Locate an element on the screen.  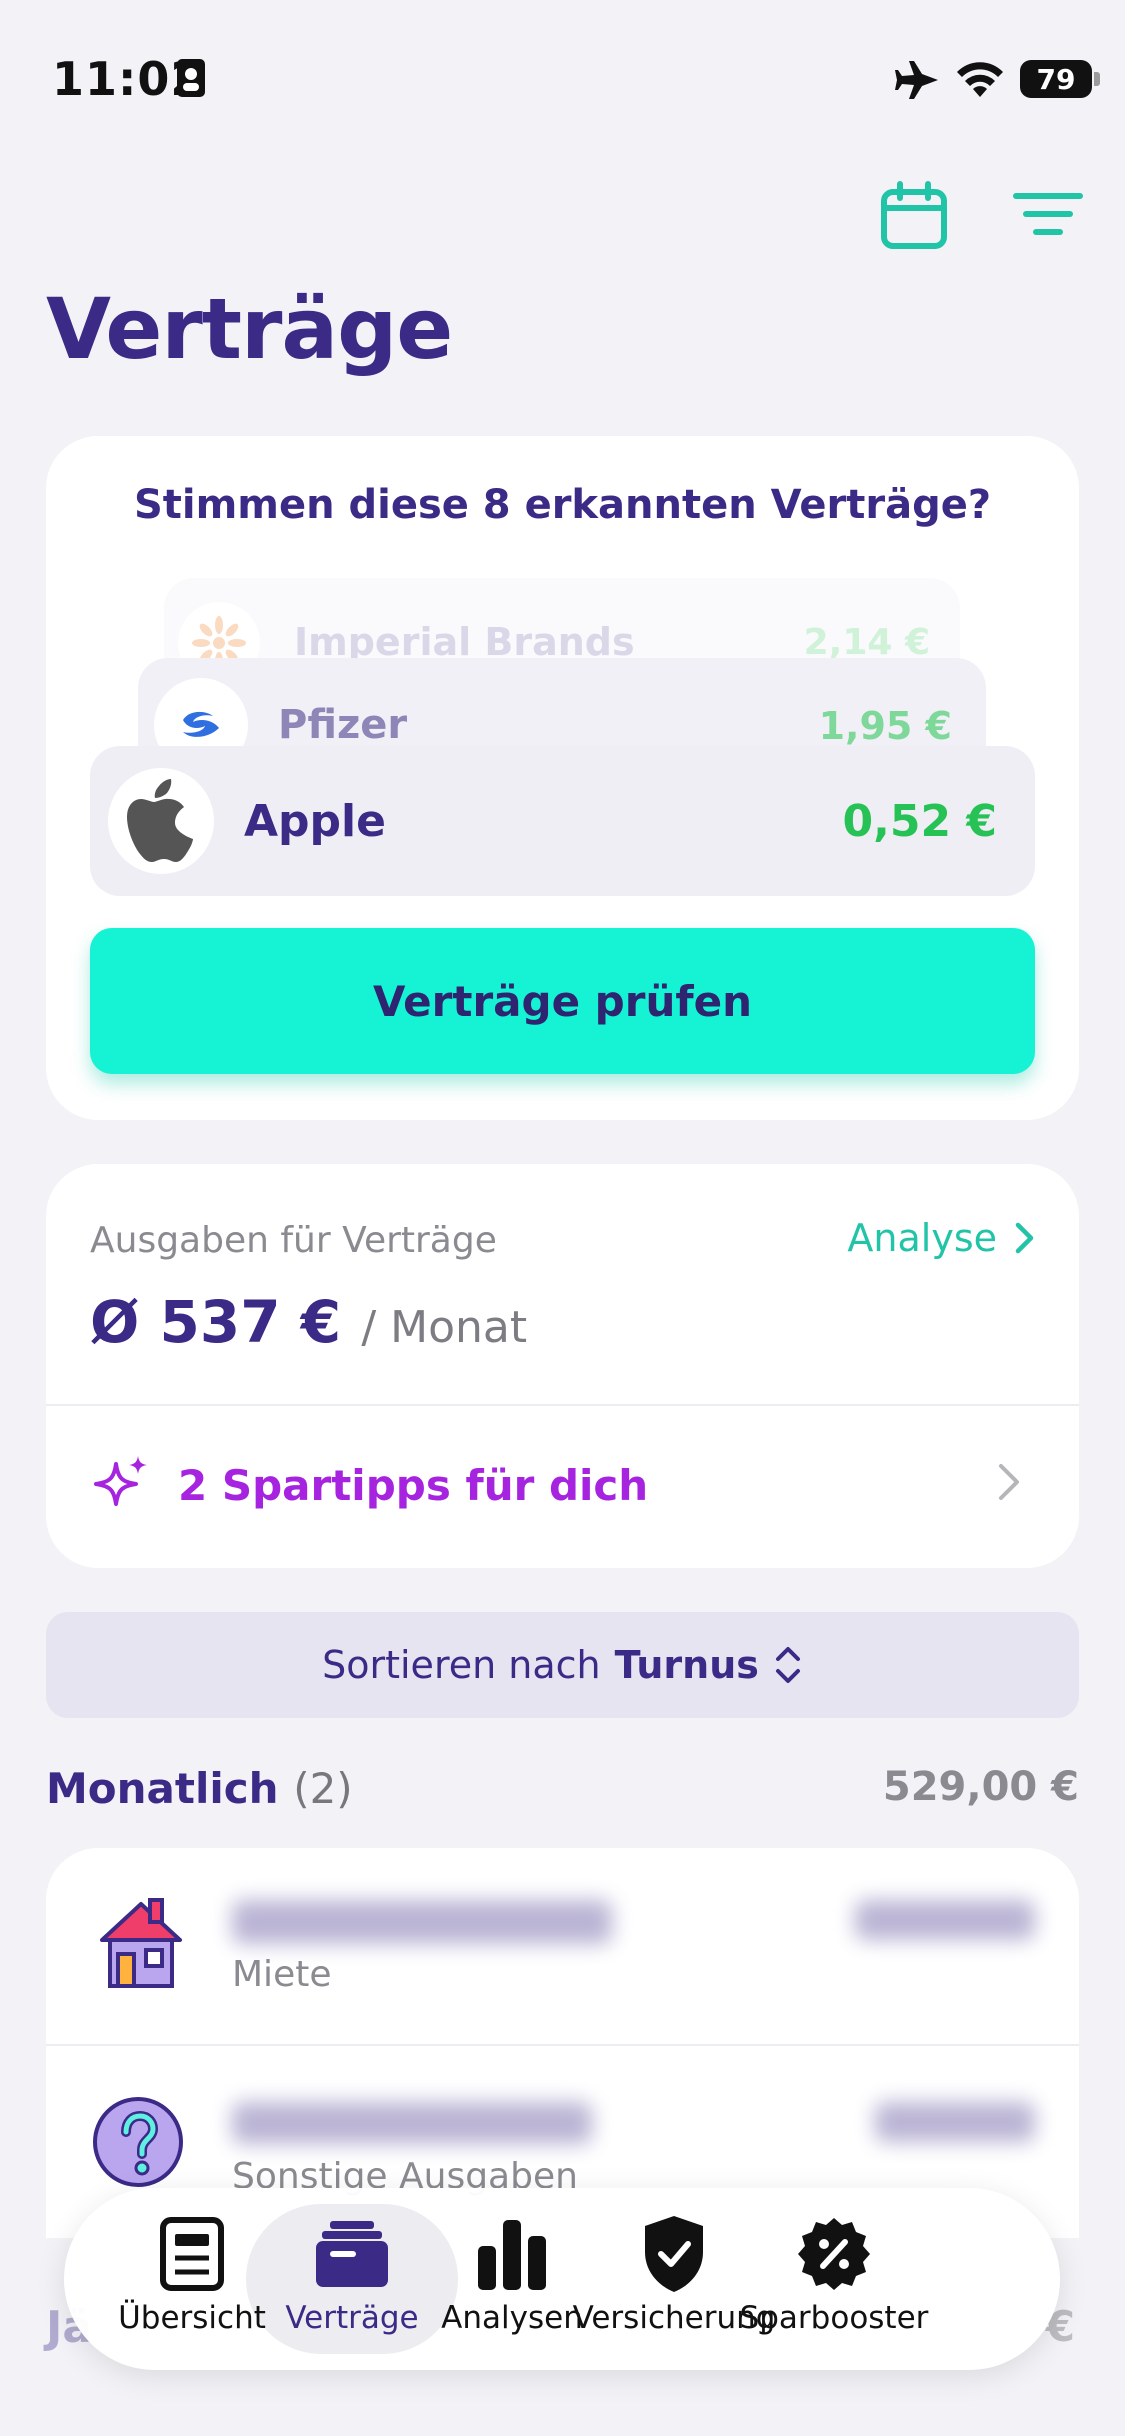
contract-category: Miete is located at coordinates (282, 1974).